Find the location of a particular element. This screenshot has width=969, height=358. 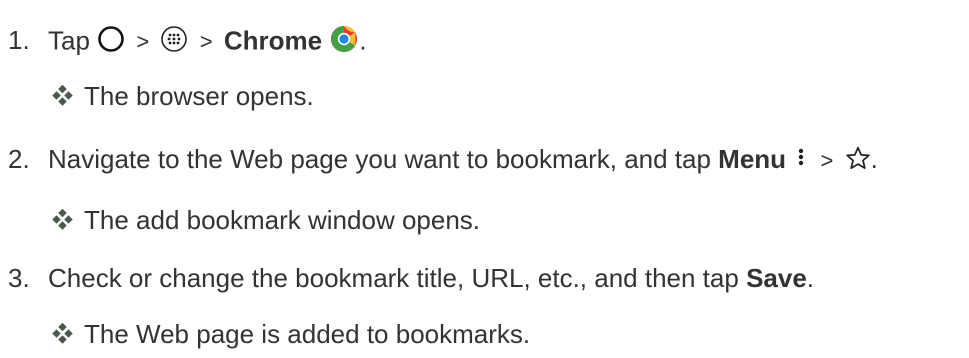

result-text: The add bookmark window opens. is located at coordinates (282, 220).